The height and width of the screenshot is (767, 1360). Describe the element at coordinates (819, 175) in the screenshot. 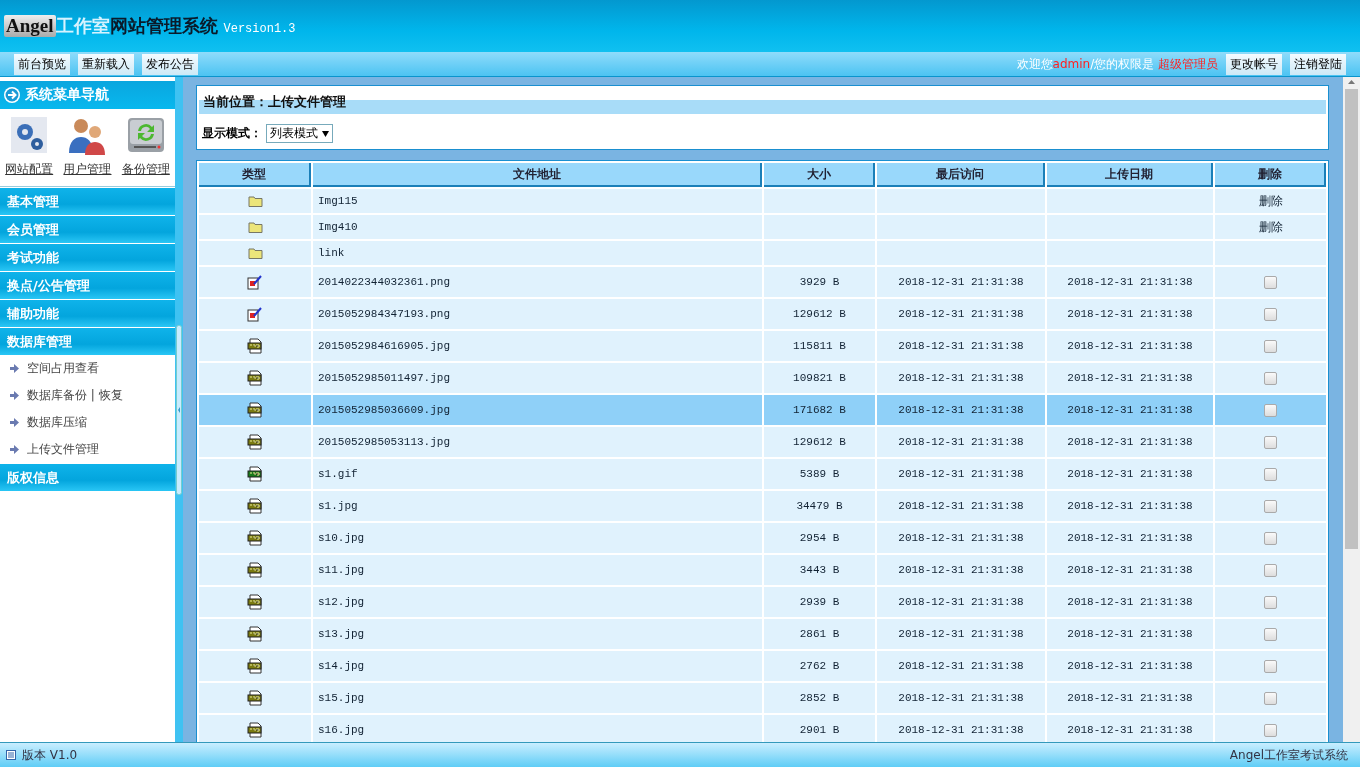

I see `column-header: 大小` at that location.